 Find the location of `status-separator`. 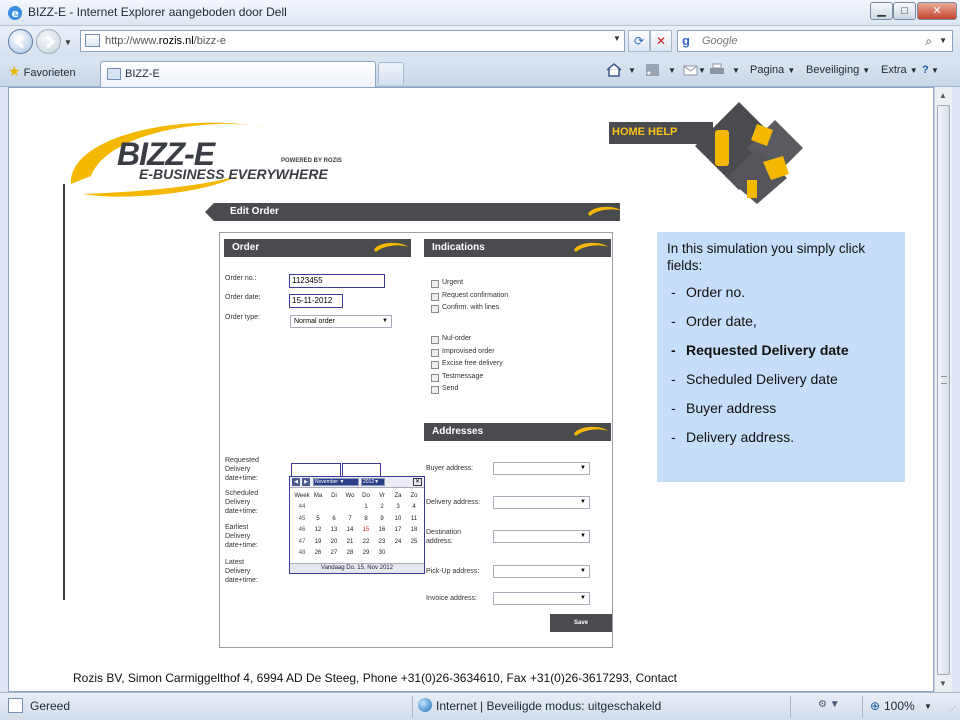

status-separator is located at coordinates (412, 707).